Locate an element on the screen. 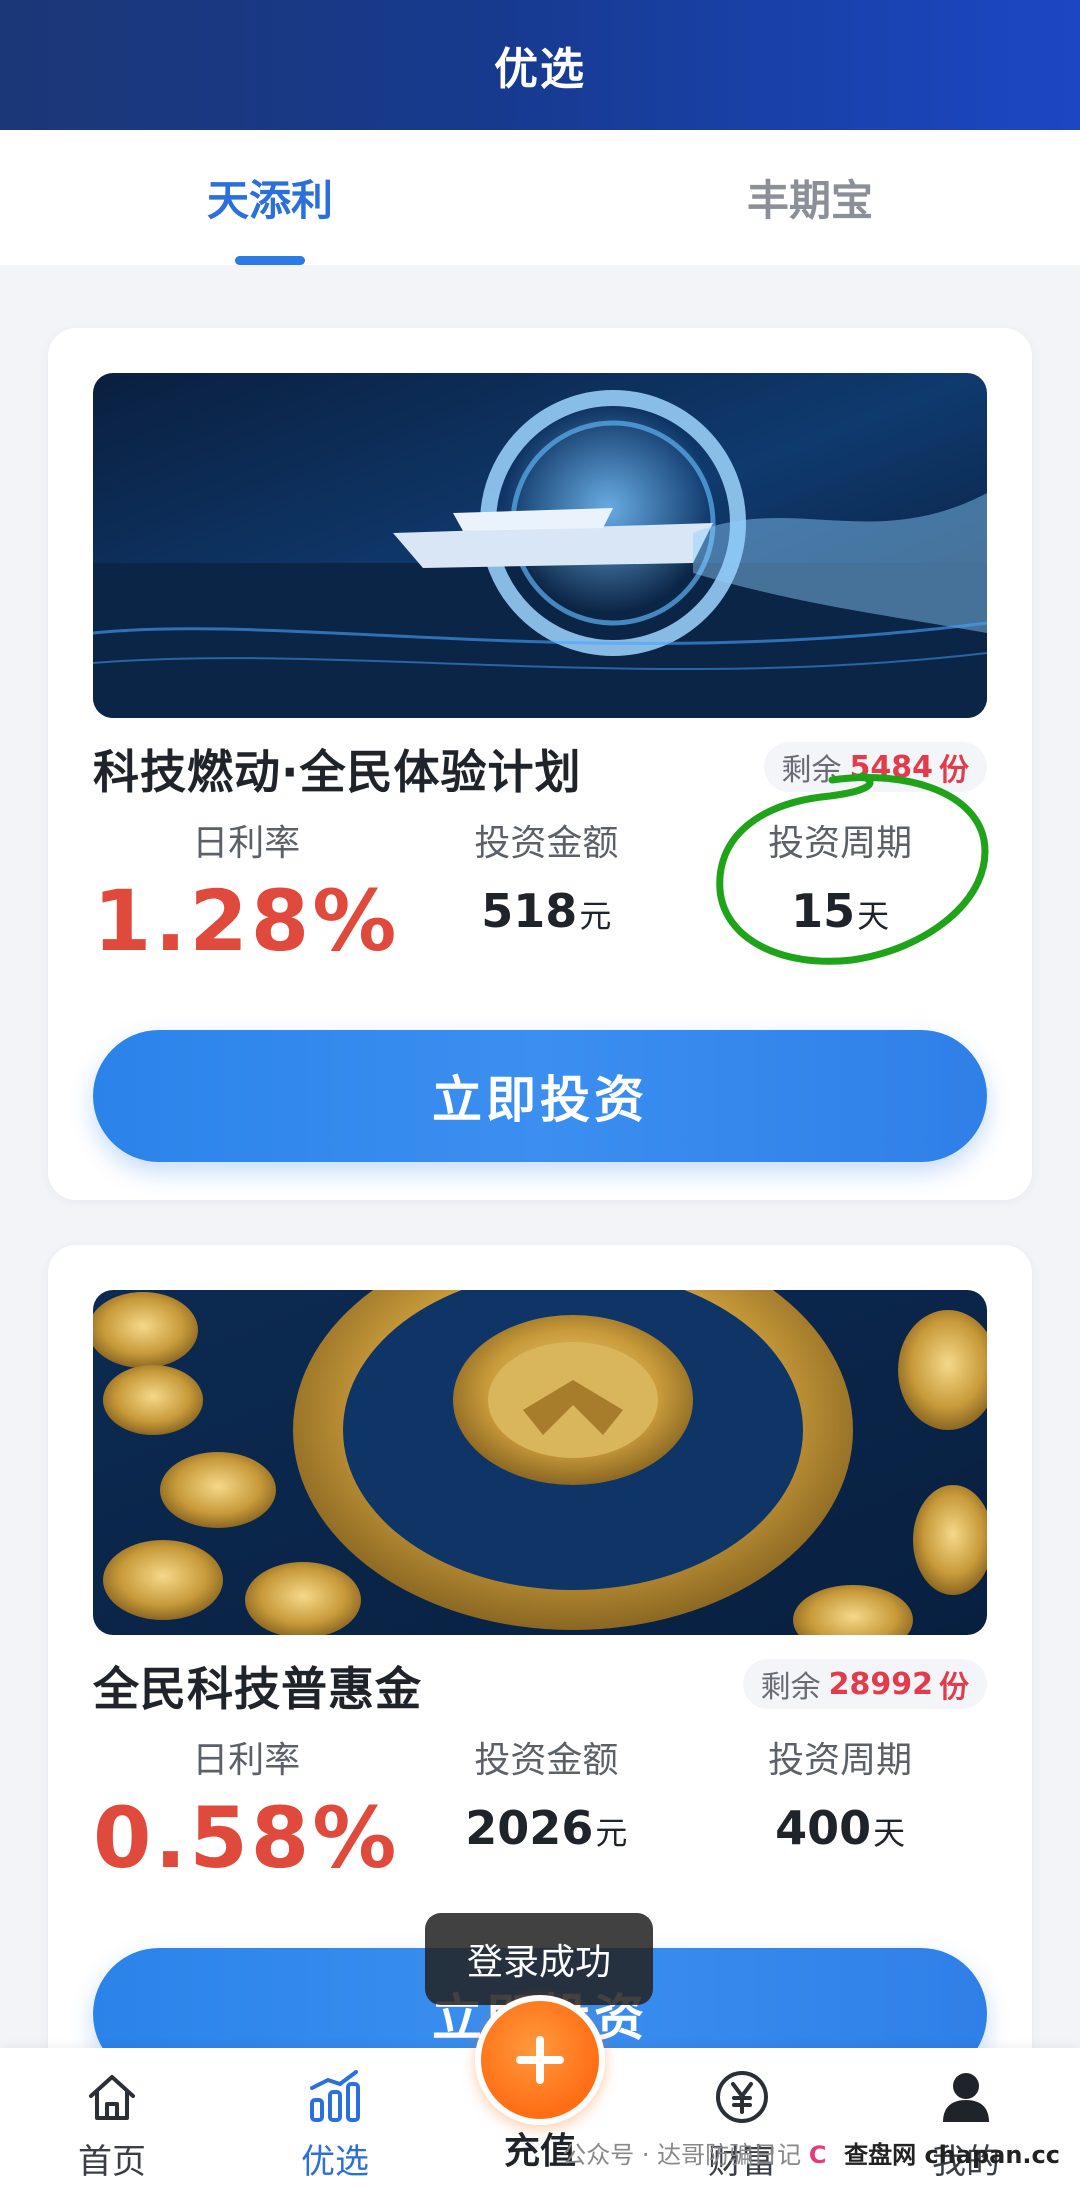  nav-item-home: 首页 is located at coordinates (112, 2125).